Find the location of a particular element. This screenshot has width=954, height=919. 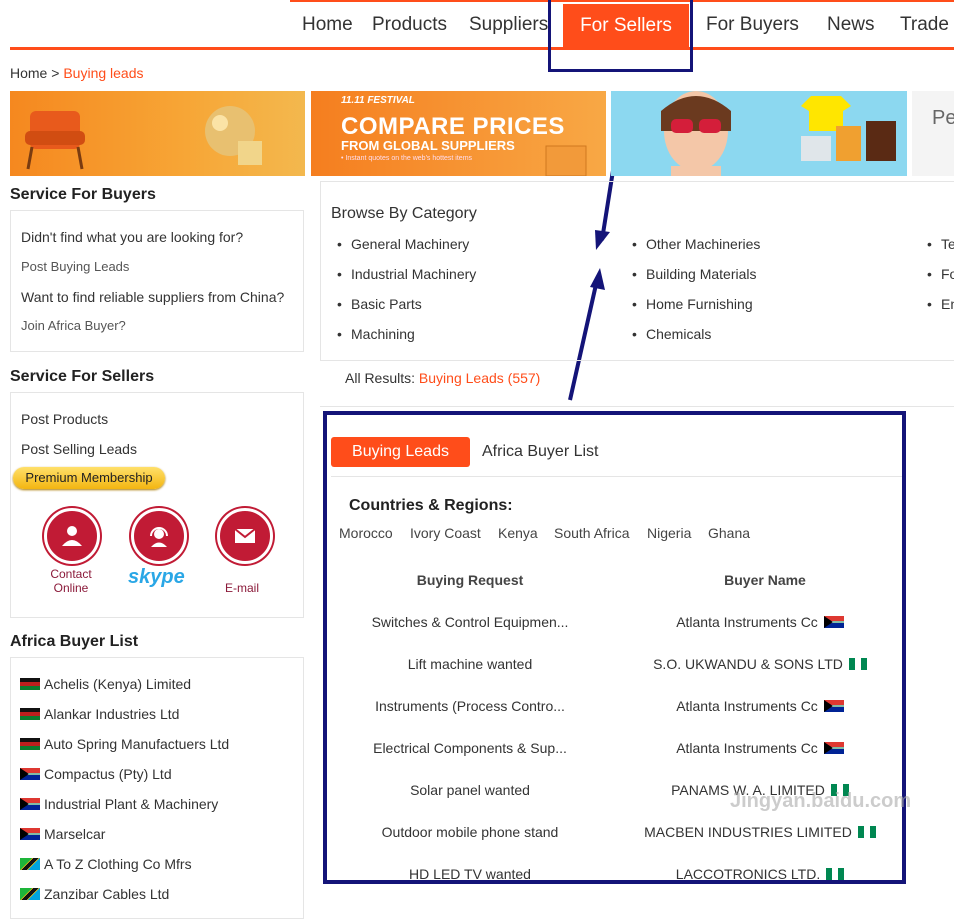

skype-button is located at coordinates (159, 536).